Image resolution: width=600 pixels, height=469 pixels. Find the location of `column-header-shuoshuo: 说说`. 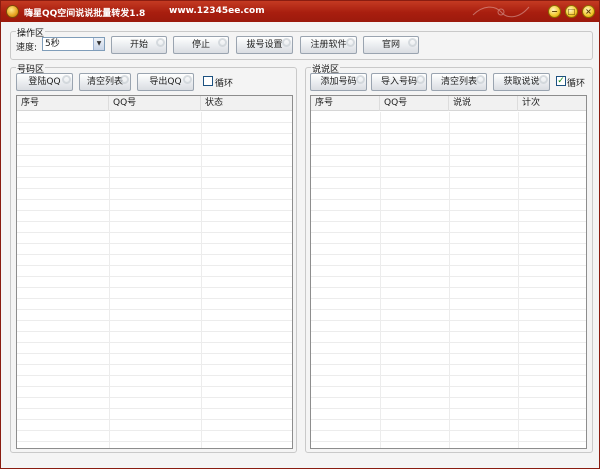

column-header-shuoshuo: 说说 is located at coordinates (483, 103).